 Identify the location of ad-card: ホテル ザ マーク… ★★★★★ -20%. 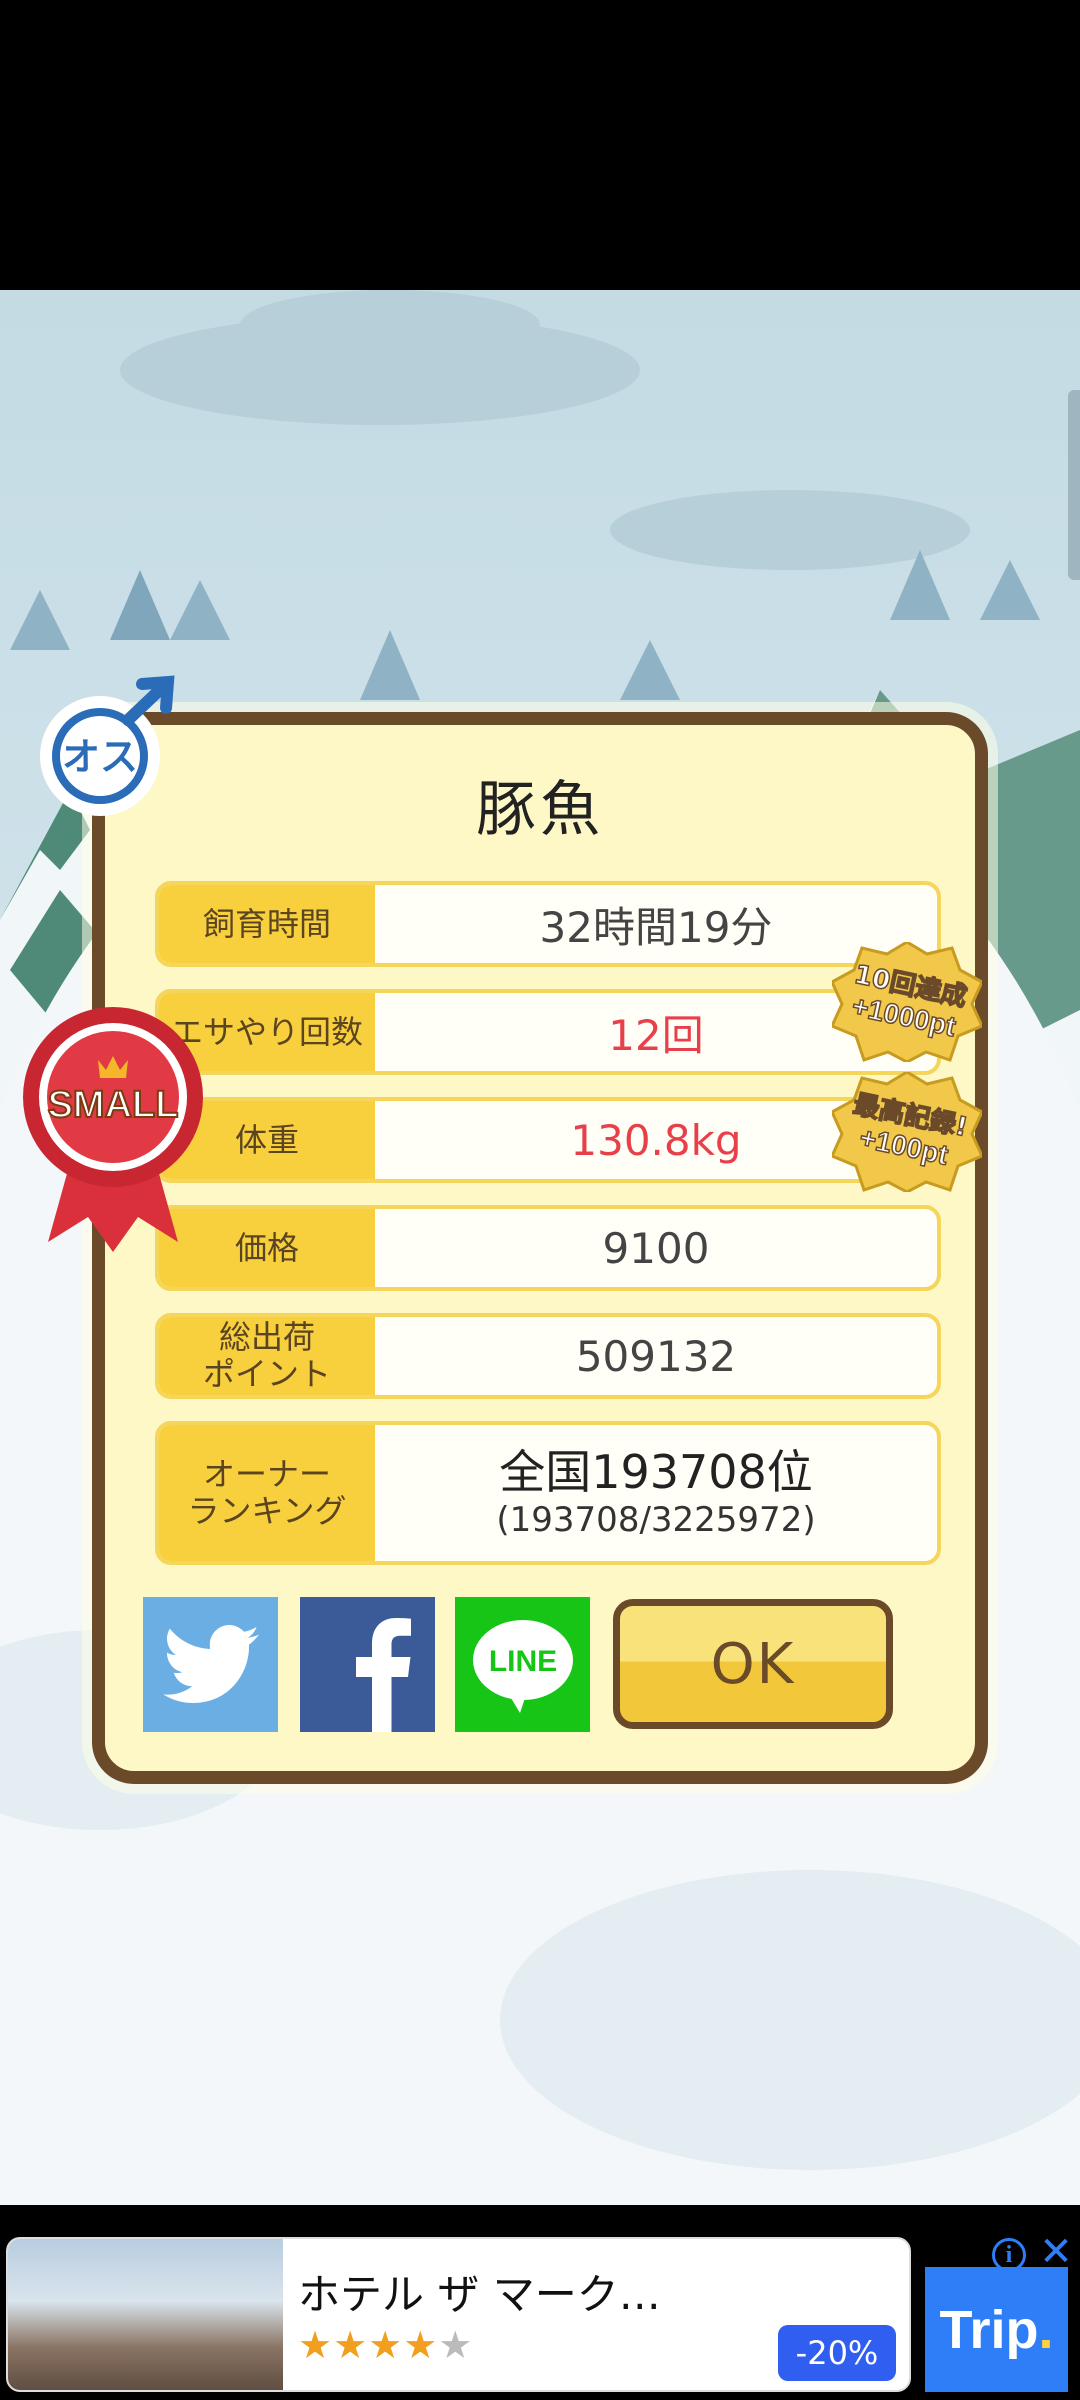
(458, 2314).